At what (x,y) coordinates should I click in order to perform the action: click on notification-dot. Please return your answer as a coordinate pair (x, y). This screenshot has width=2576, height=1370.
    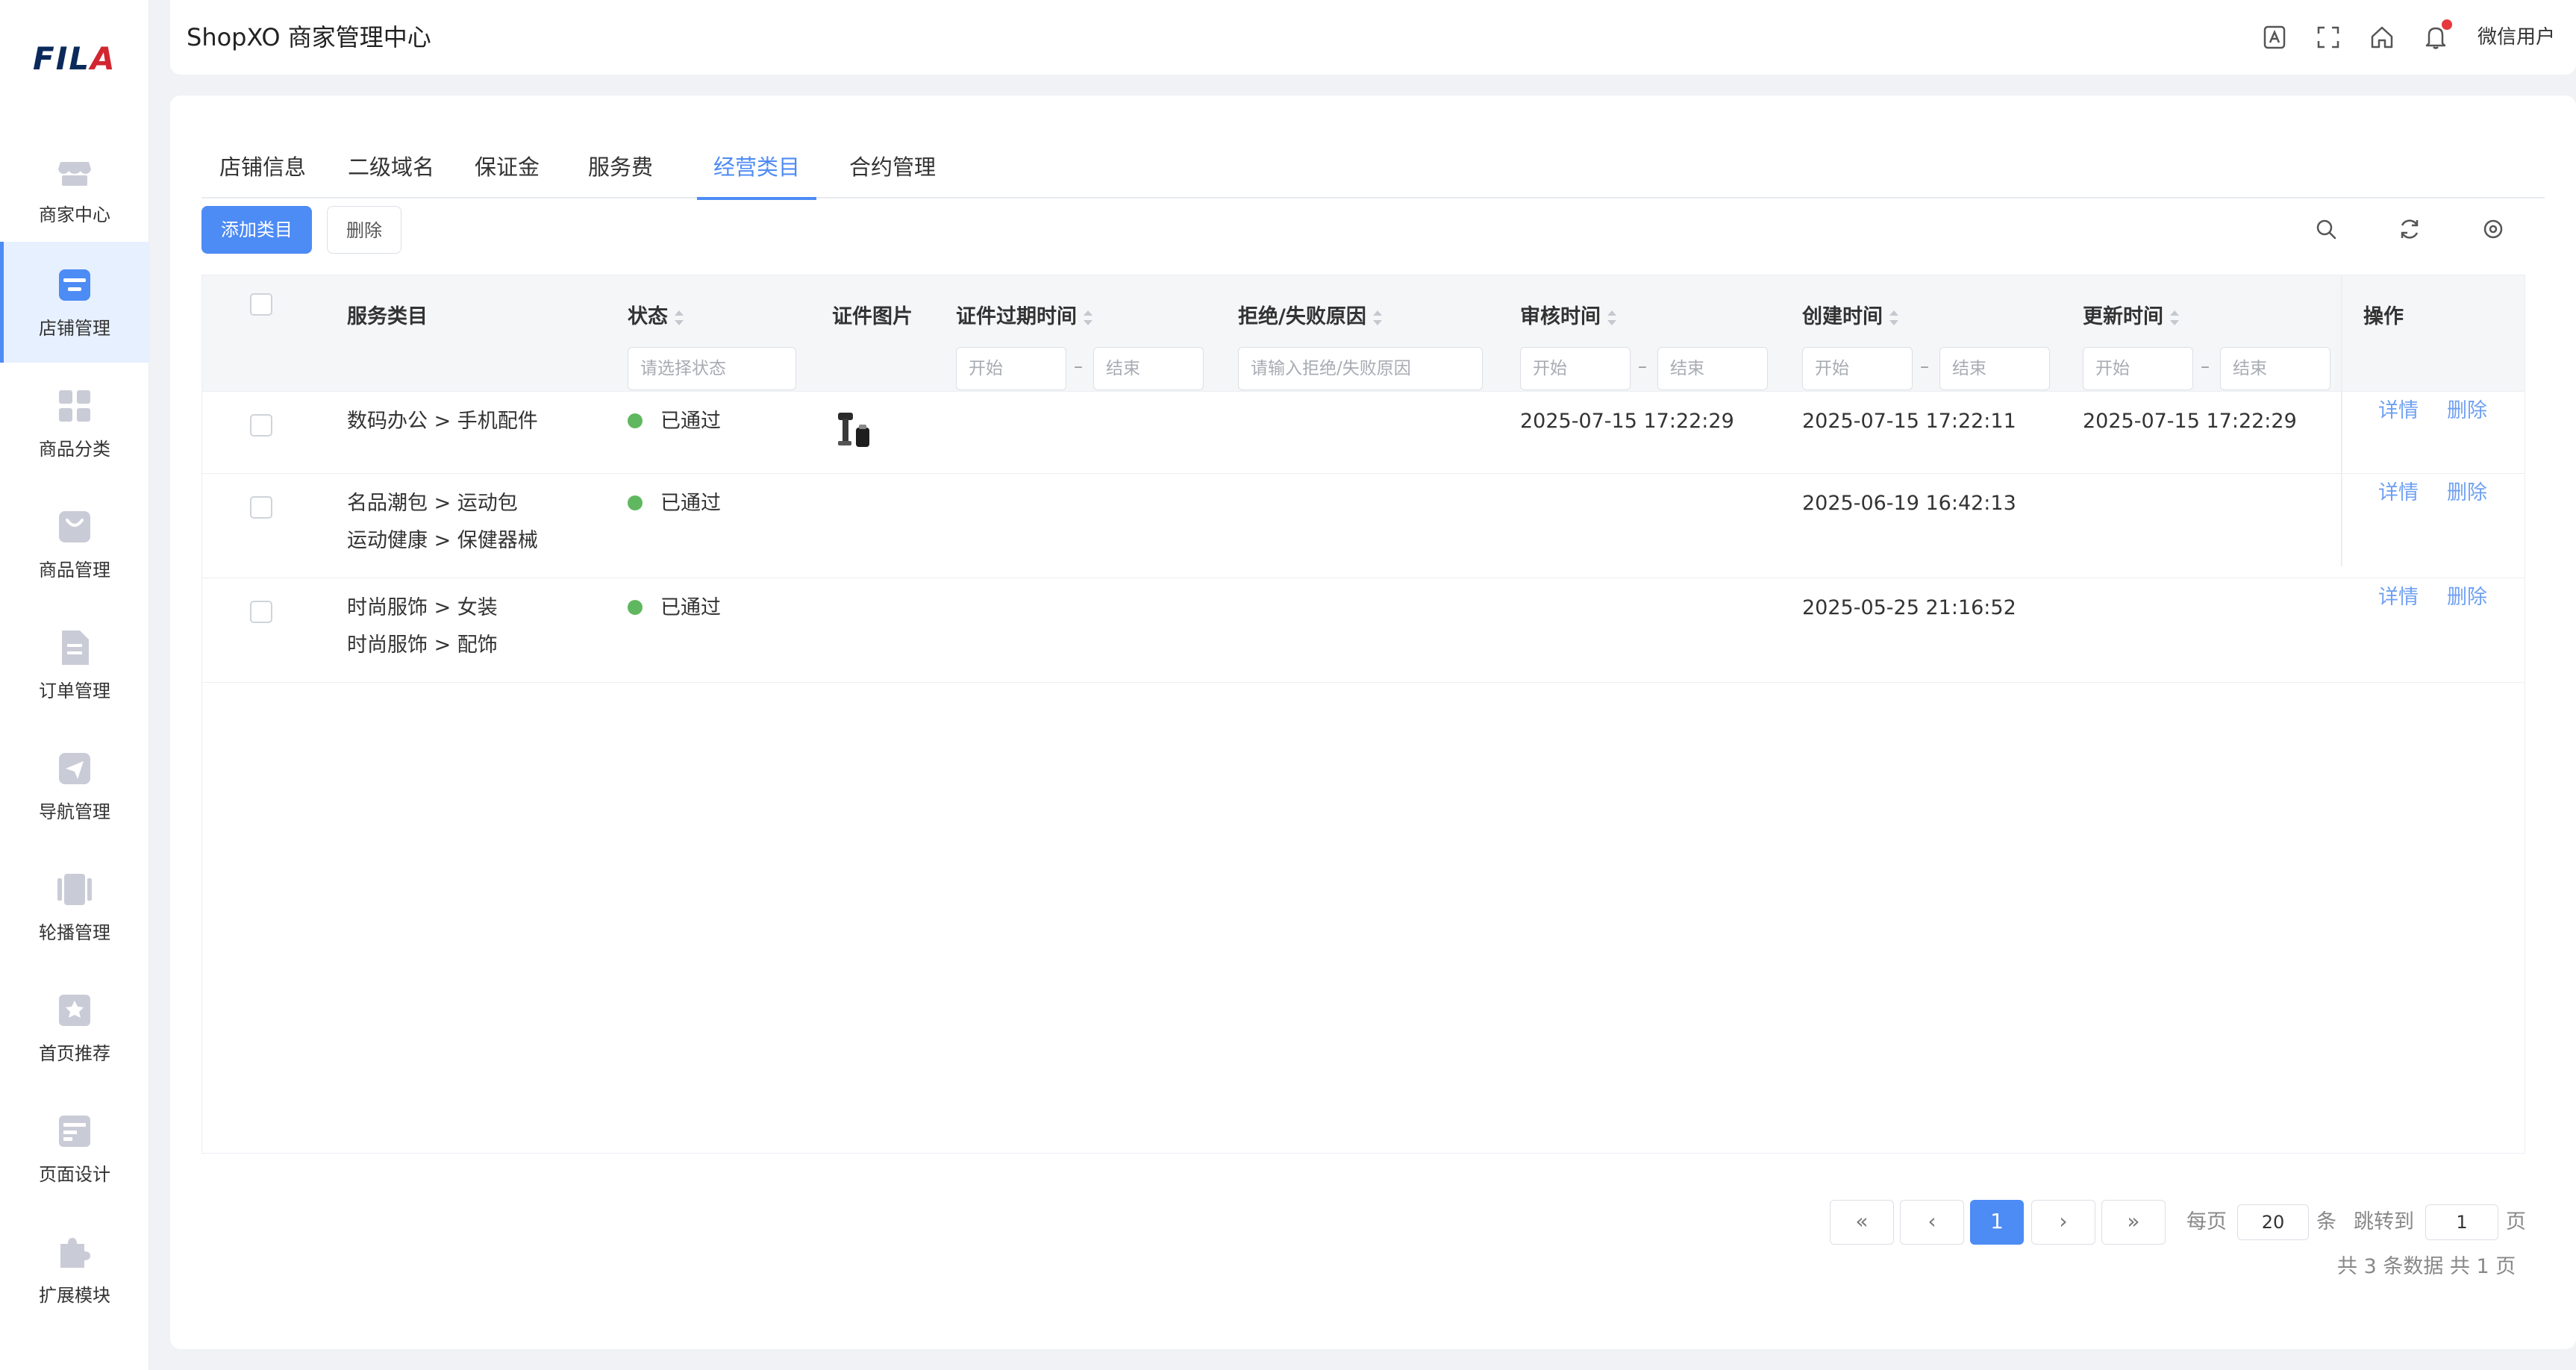
    Looking at the image, I should click on (2447, 25).